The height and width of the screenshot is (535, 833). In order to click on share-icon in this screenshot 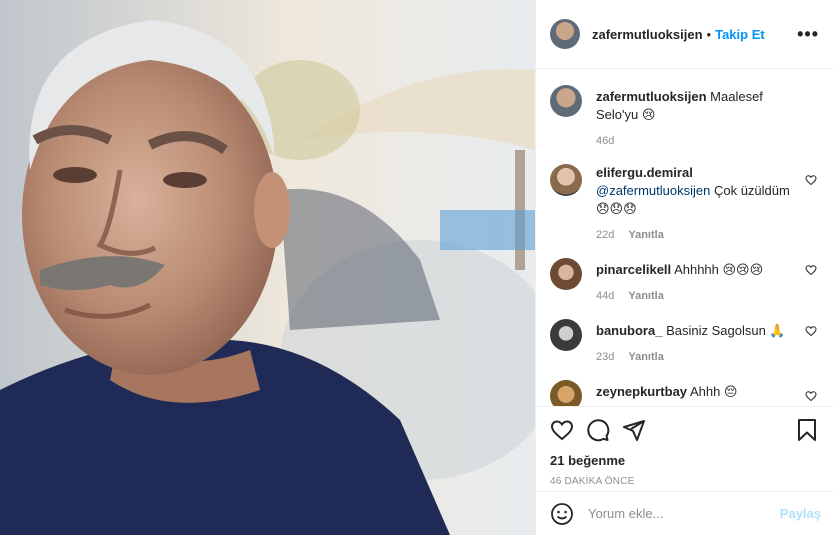, I will do `click(634, 430)`.